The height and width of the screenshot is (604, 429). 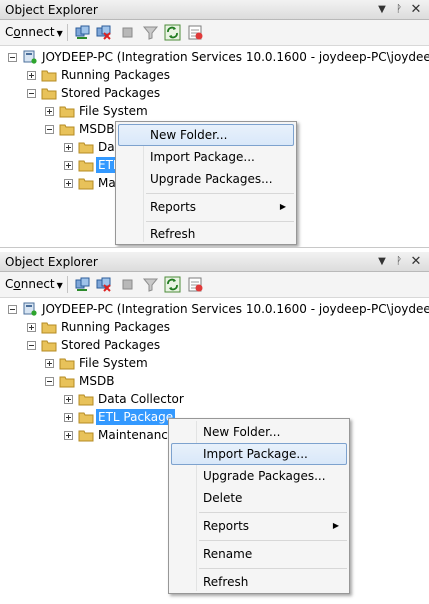 I want to click on tree-label: Da, so click(x=106, y=147).